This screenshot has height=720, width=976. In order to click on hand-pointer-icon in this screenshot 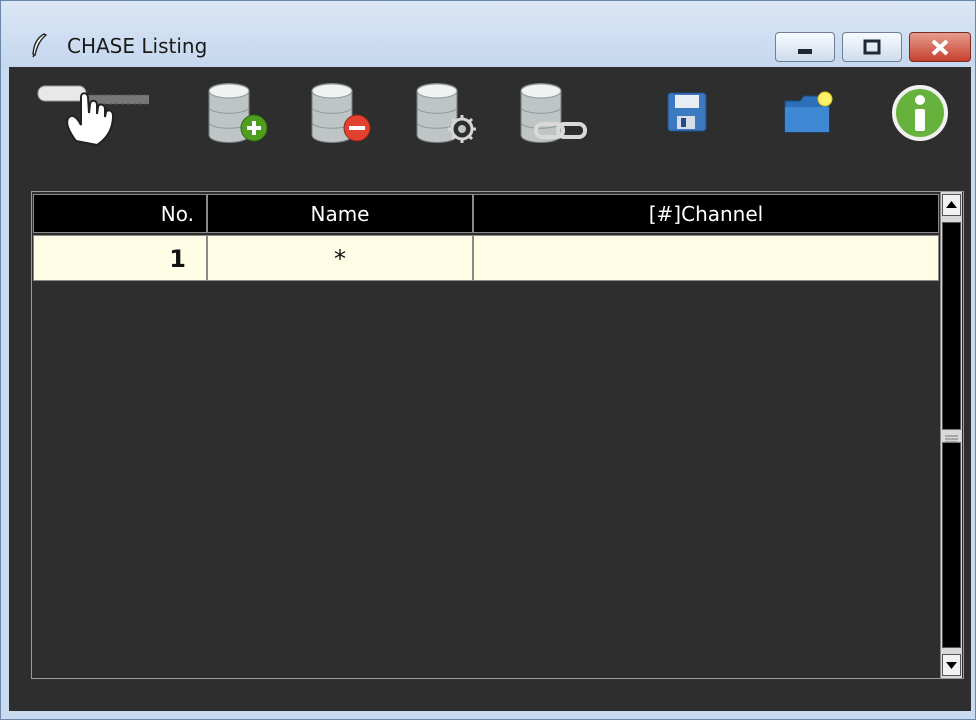, I will do `click(94, 114)`.